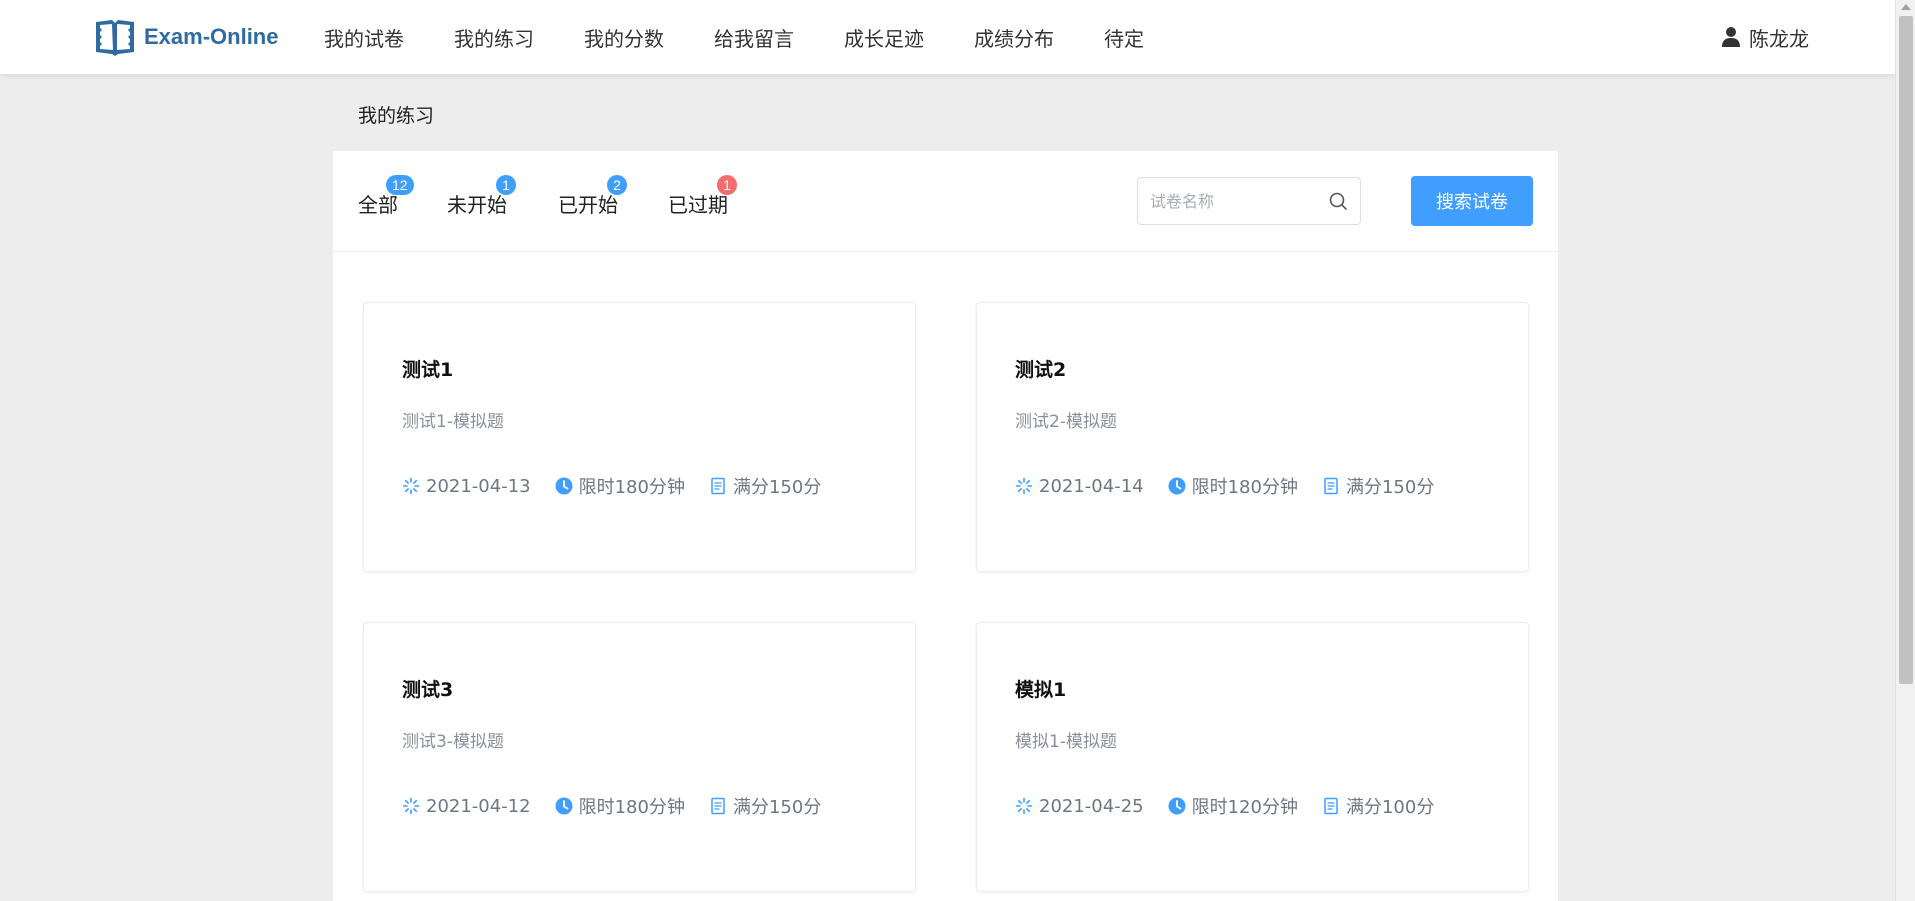  I want to click on card-date: 2021-04-25, so click(1091, 806).